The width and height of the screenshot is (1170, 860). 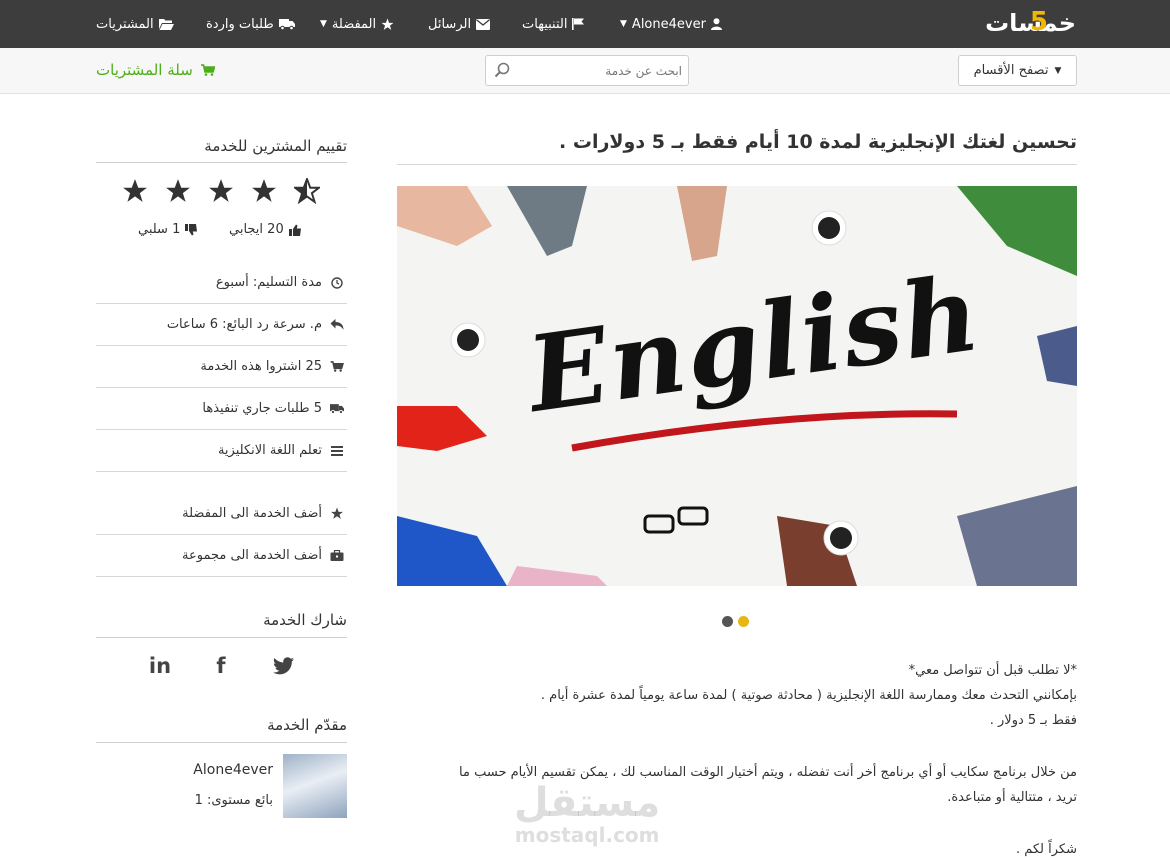 I want to click on add-to-favorites: أضف الخدمة الى المفضلة, so click(x=221, y=514).